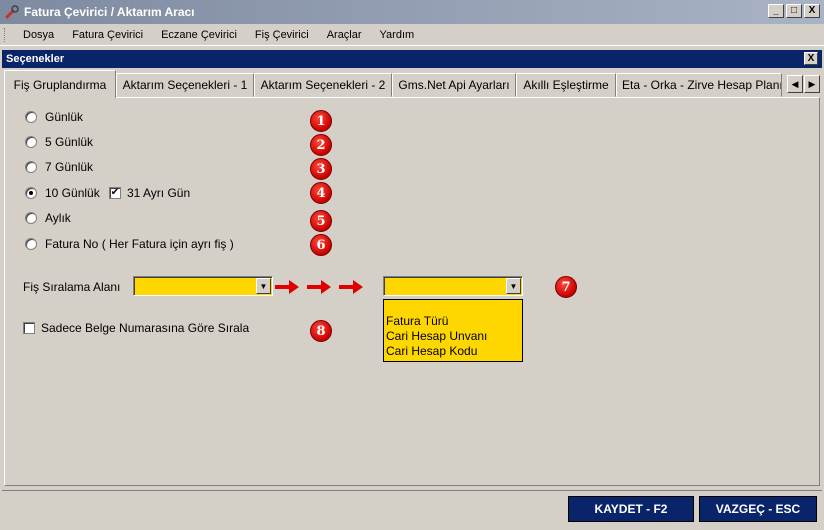 The width and height of the screenshot is (824, 530). I want to click on option-31-ayri-gun: ✔ 31 Ayrı Gün, so click(149, 193).